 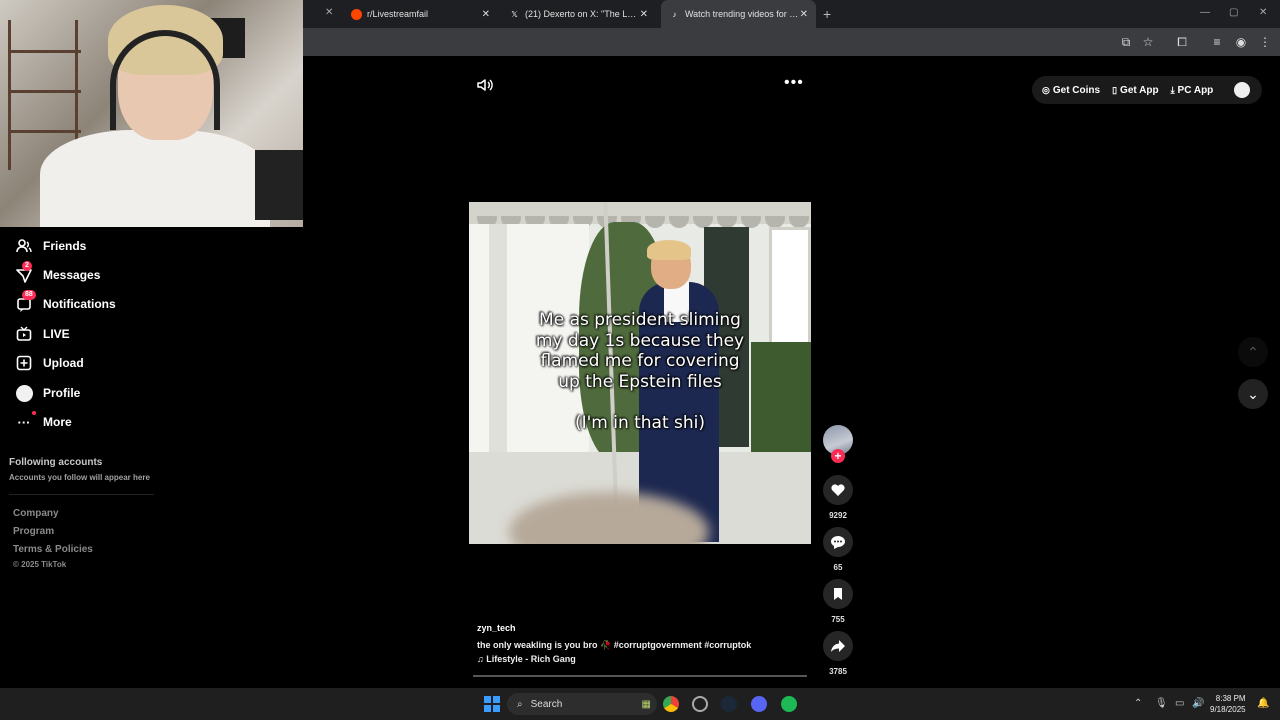 What do you see at coordinates (1192, 90) in the screenshot?
I see `pc-app-button: ⤓ PC App` at bounding box center [1192, 90].